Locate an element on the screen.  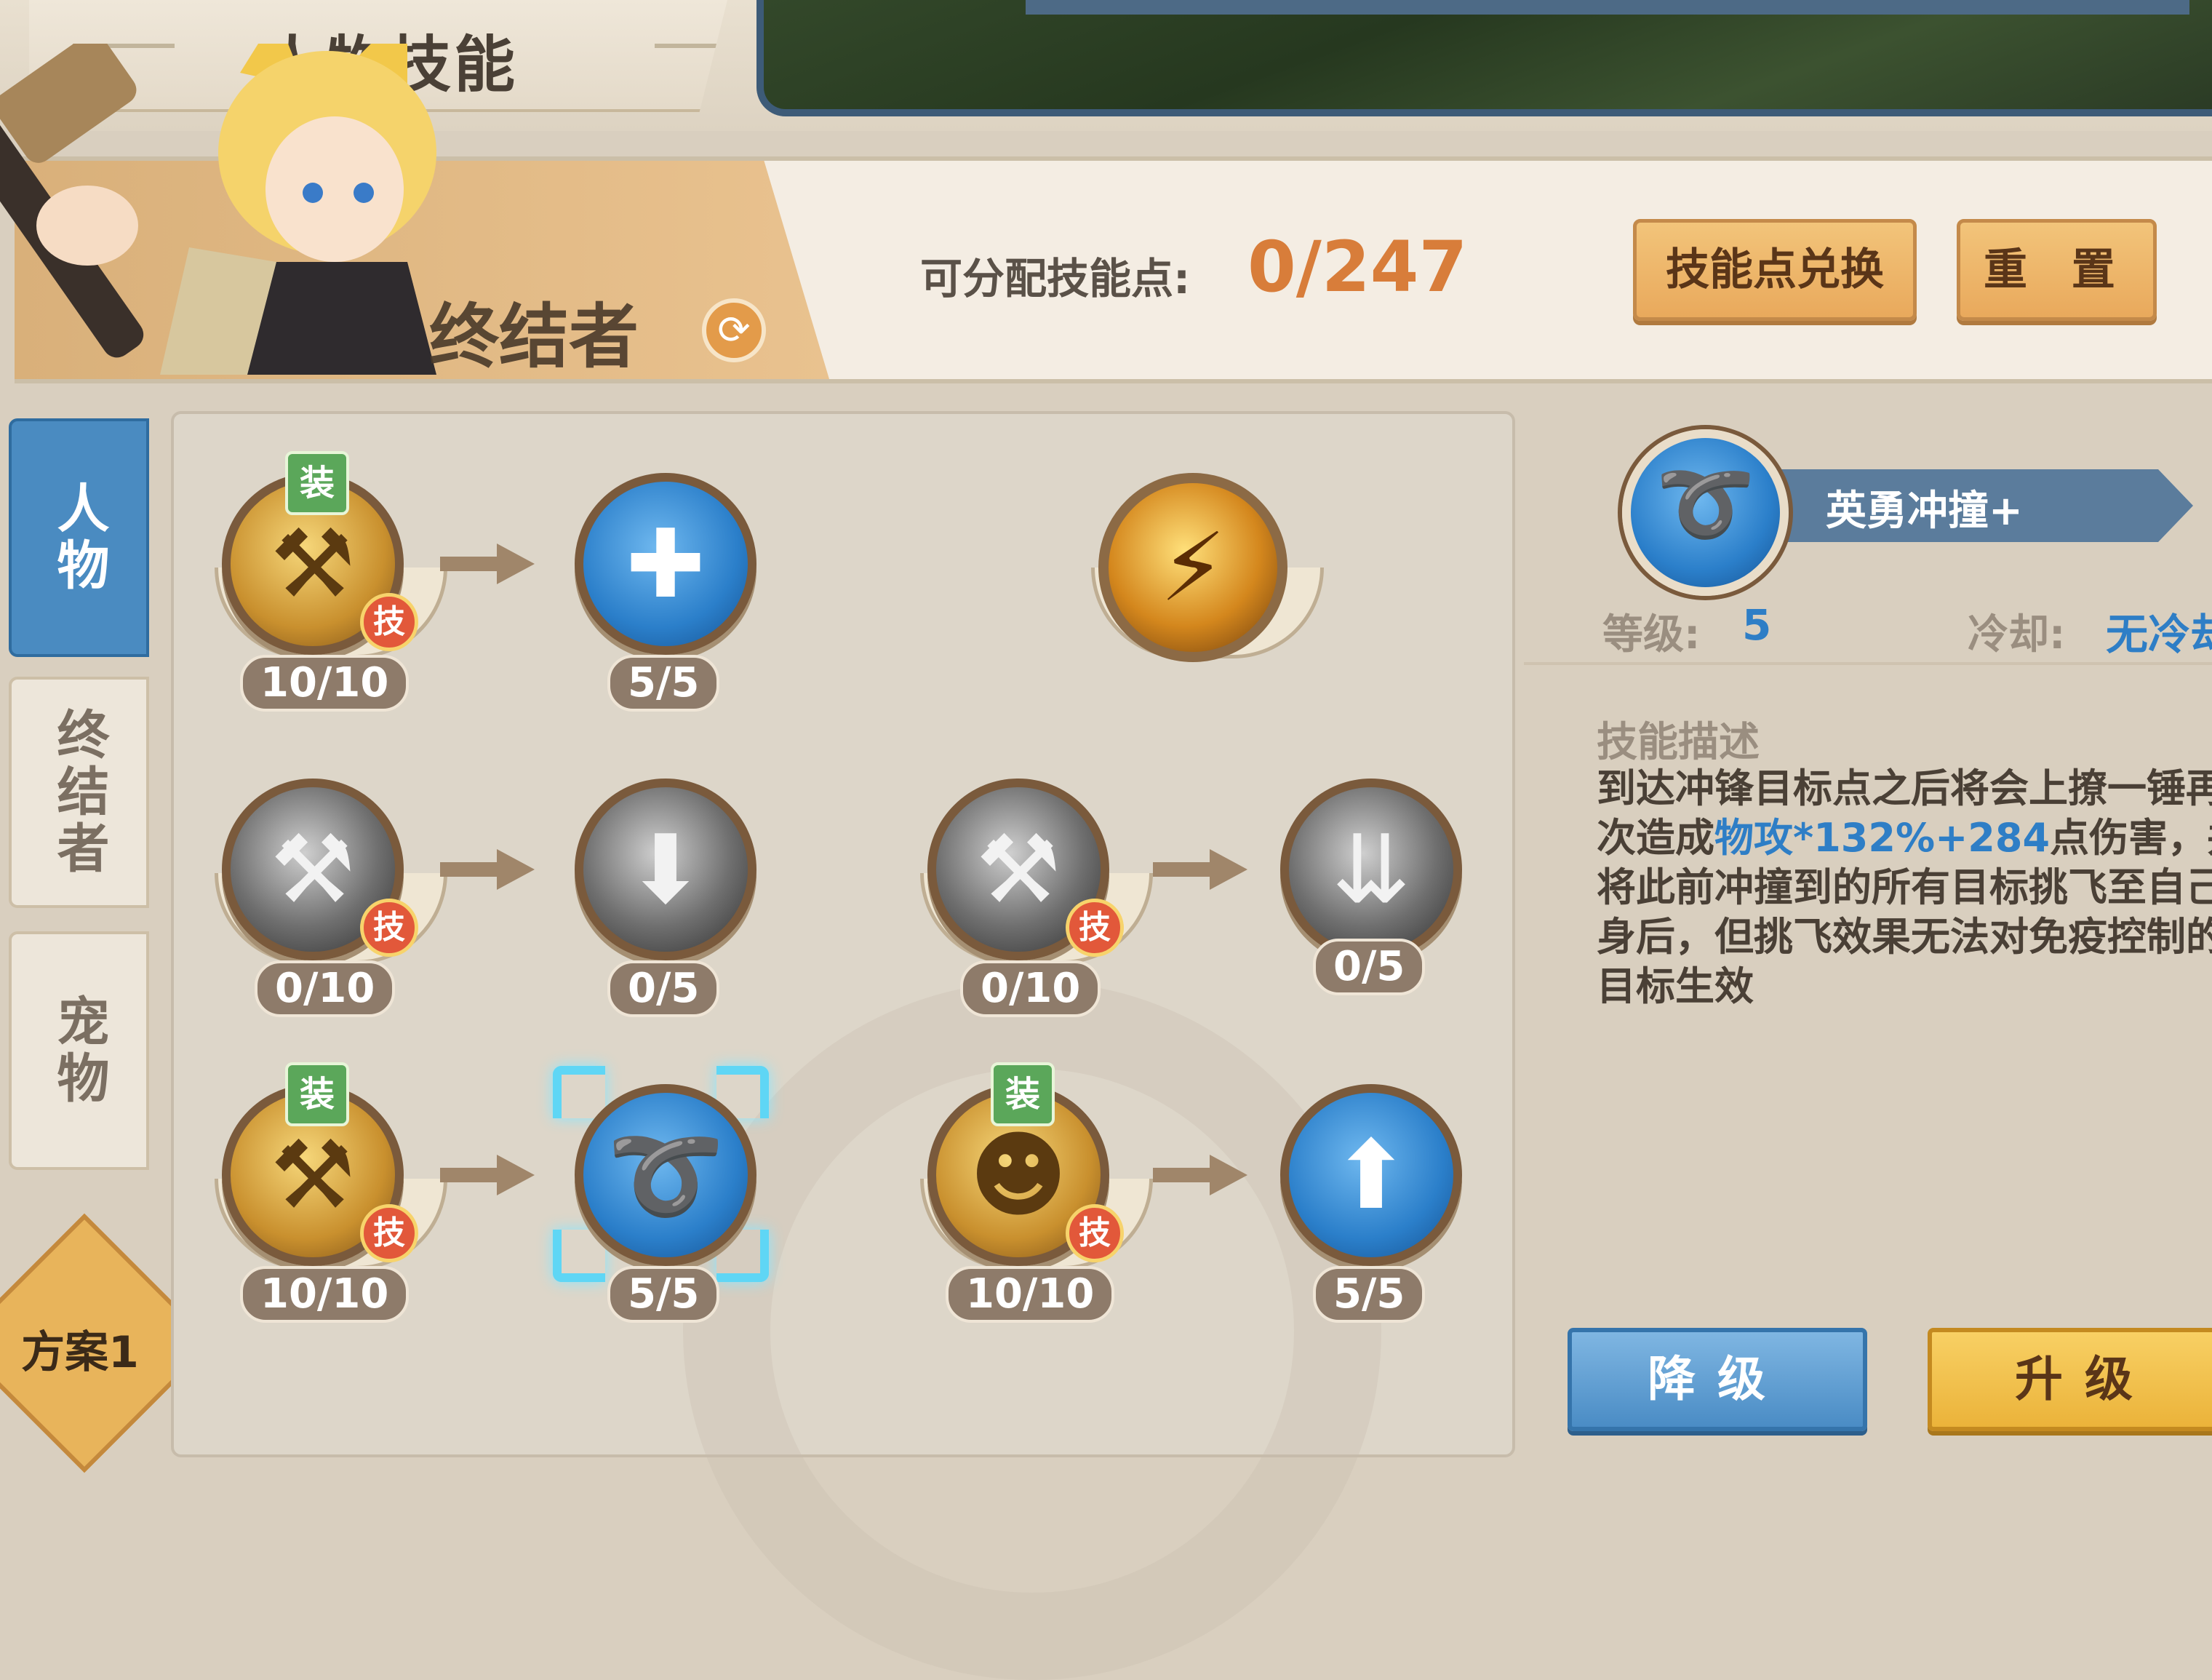
lightning-hammer-icon: ⚡ is located at coordinates (1192, 567).